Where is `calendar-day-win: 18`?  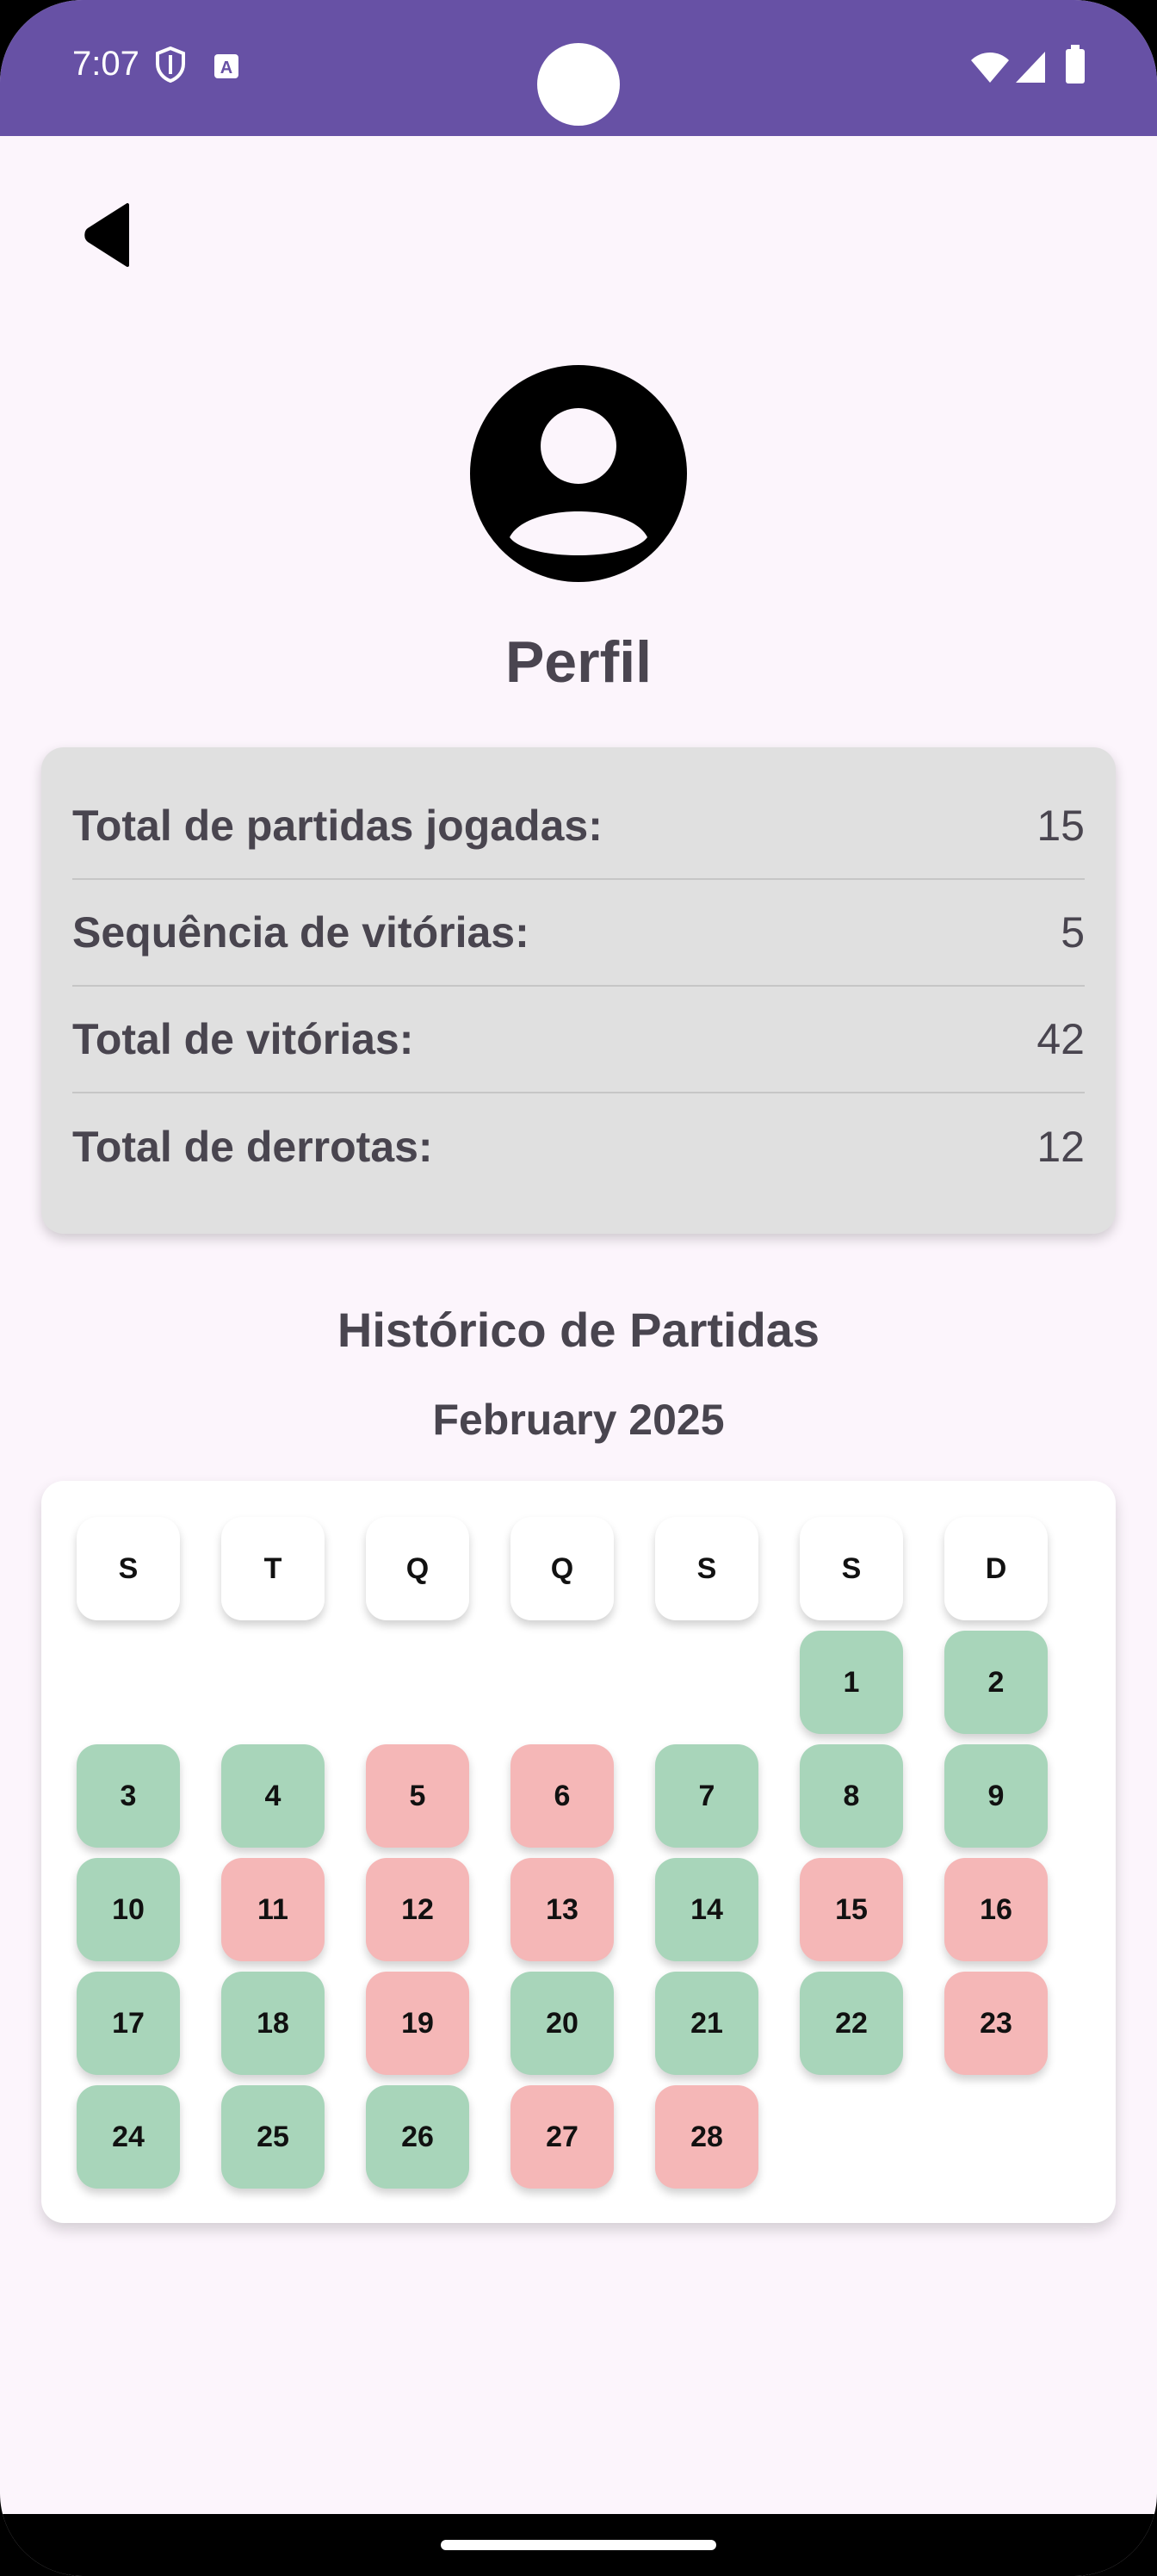 calendar-day-win: 18 is located at coordinates (273, 2023).